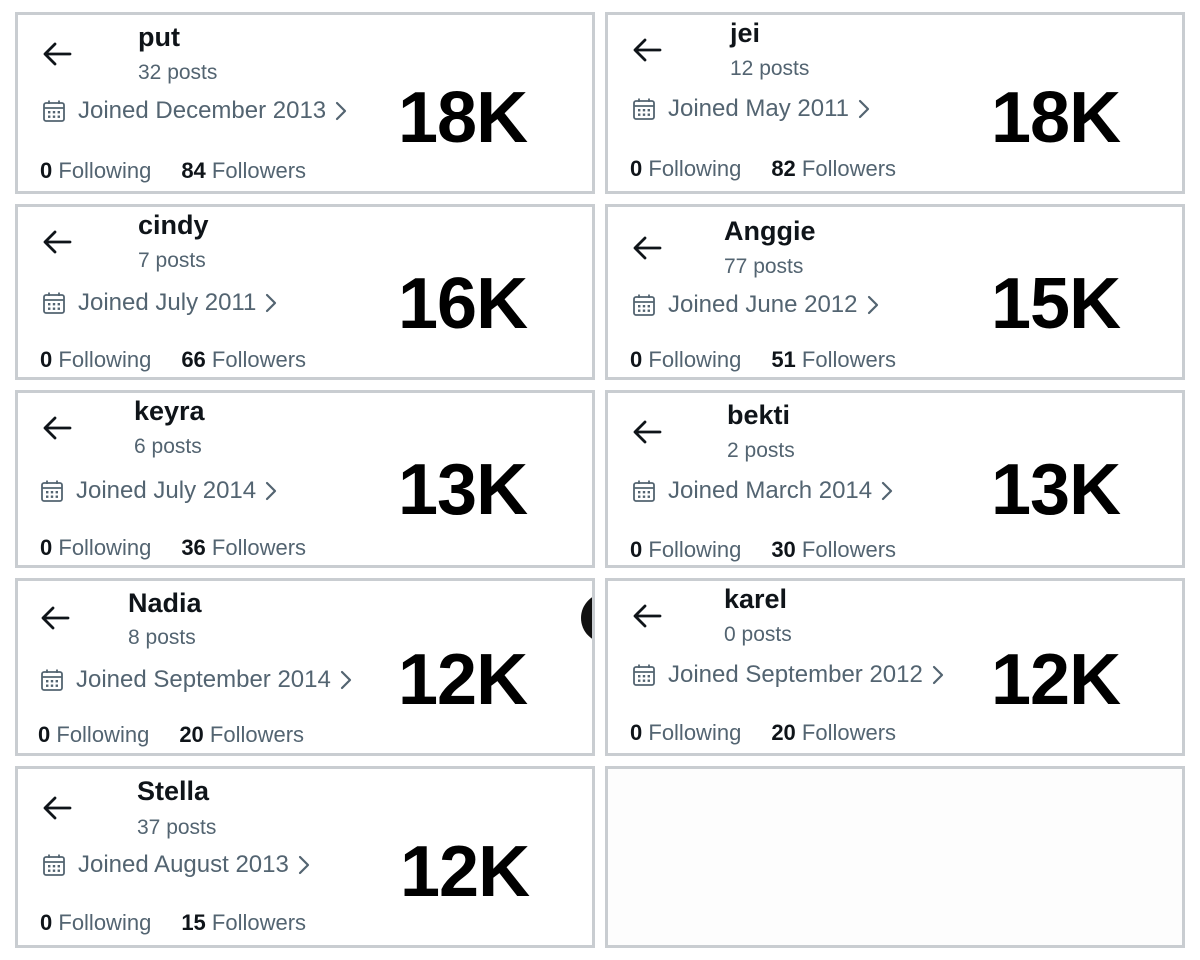 The image size is (1200, 960). I want to click on followers-count: 30, so click(783, 549).